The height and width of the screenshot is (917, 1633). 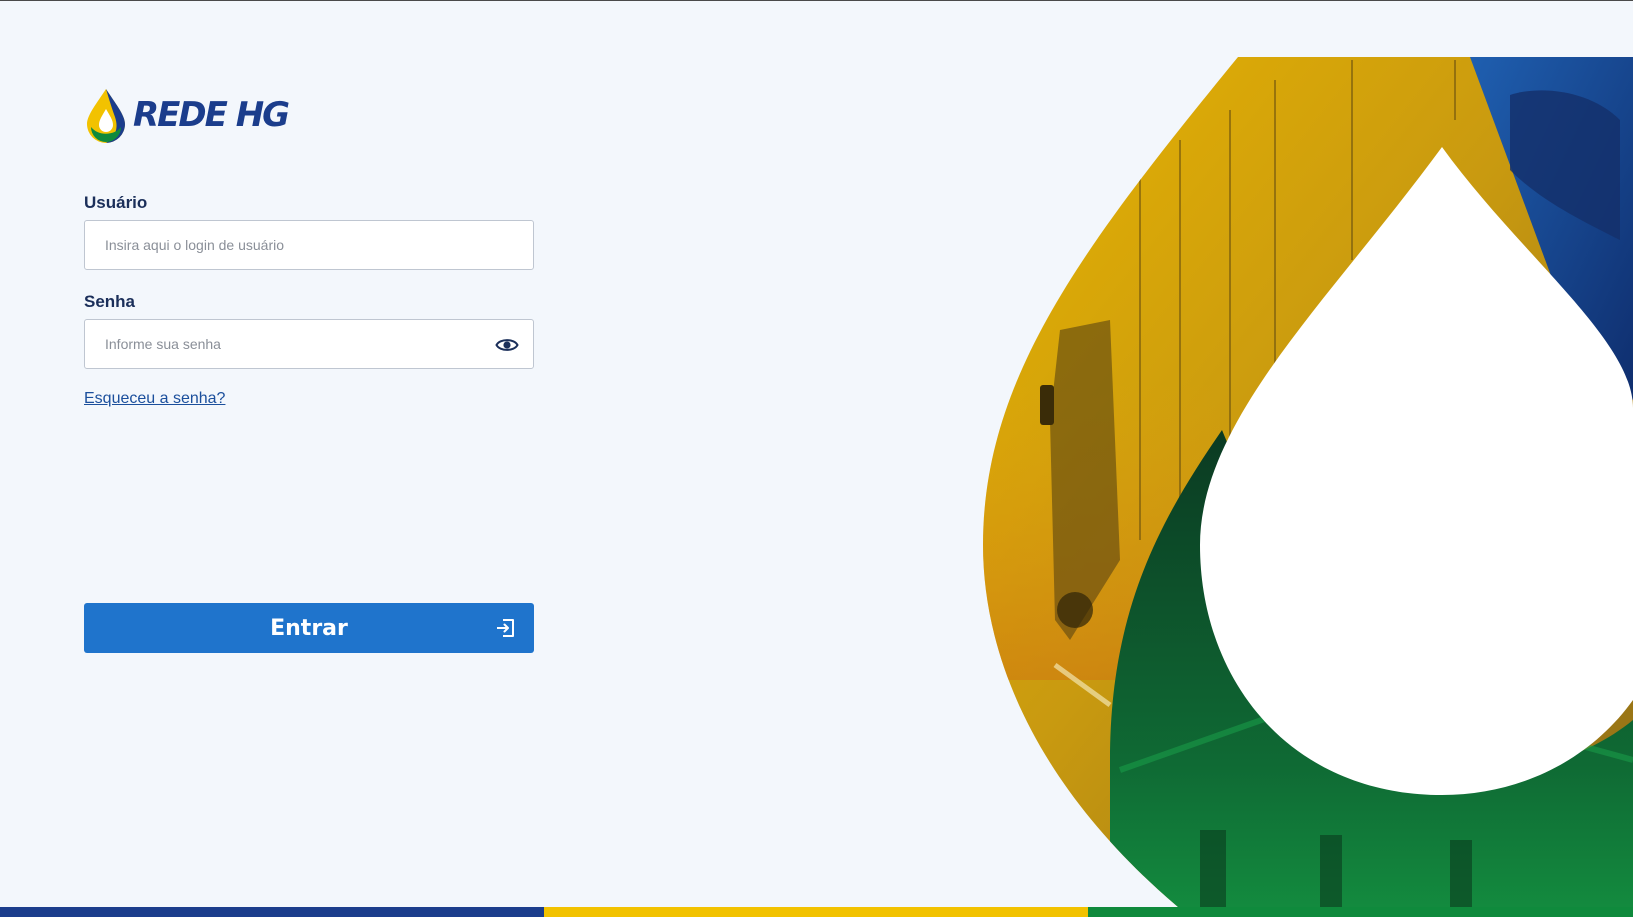 I want to click on footer-stripe-blue, so click(x=272, y=912).